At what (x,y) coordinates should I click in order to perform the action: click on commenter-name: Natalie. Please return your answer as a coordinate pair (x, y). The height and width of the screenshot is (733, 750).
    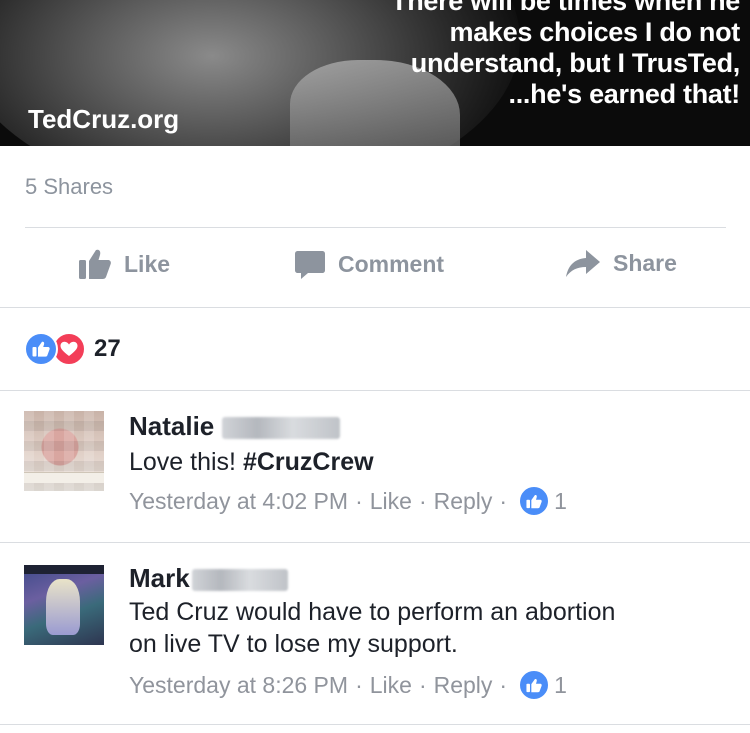
    Looking at the image, I should click on (235, 426).